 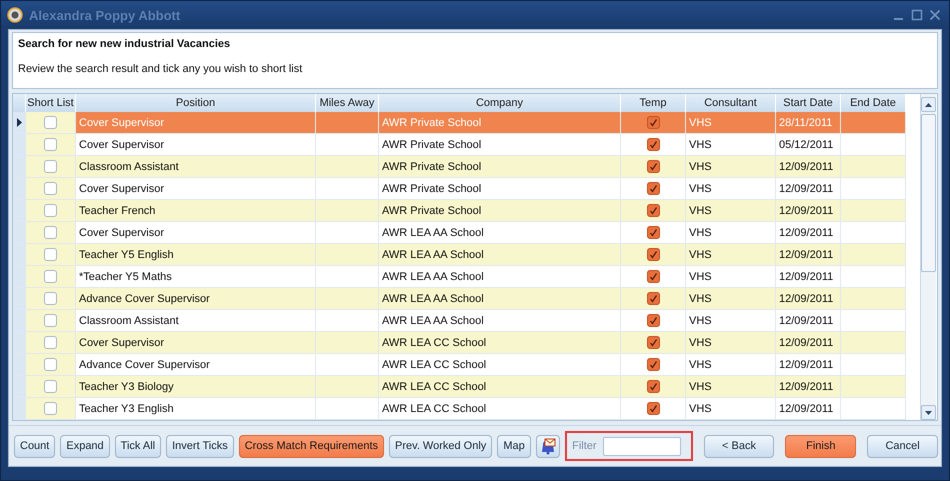 What do you see at coordinates (196, 409) in the screenshot?
I see `table-cell: Teacher Y3 English` at bounding box center [196, 409].